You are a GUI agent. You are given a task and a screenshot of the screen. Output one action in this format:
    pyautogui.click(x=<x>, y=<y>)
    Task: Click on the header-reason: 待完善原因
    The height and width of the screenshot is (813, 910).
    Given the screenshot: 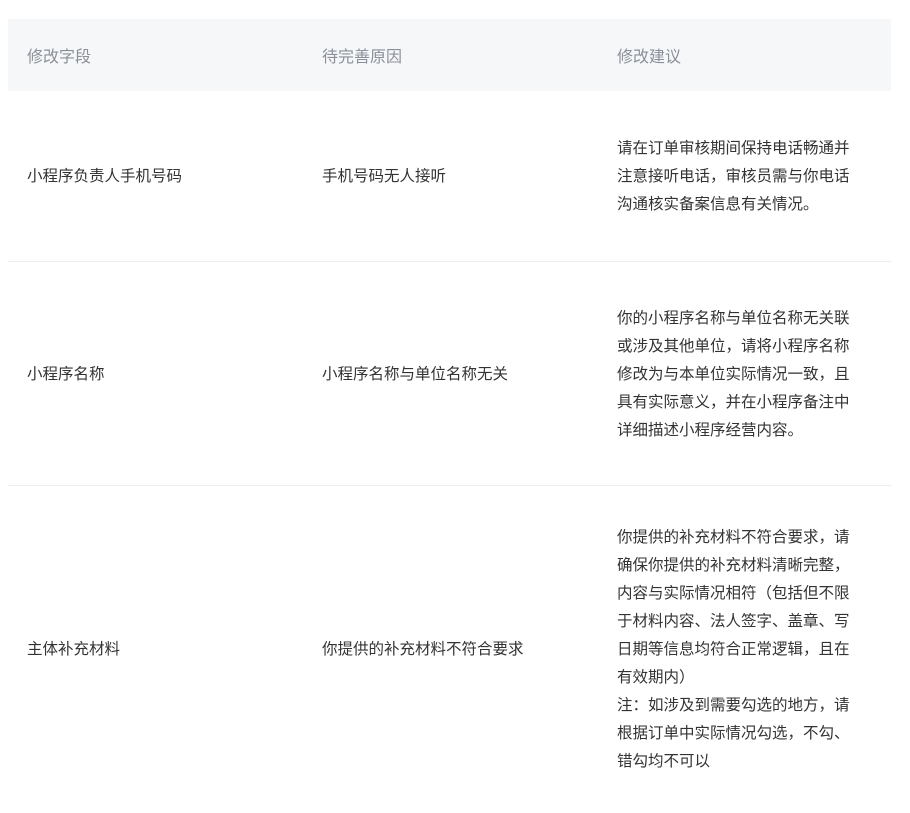 What is the action you would take?
    pyautogui.click(x=362, y=56)
    